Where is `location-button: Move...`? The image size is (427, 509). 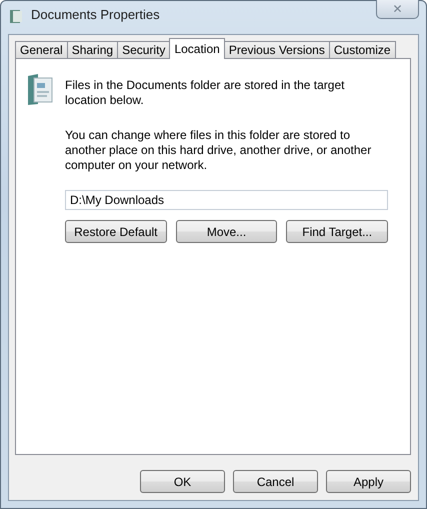
location-button: Move... is located at coordinates (227, 231).